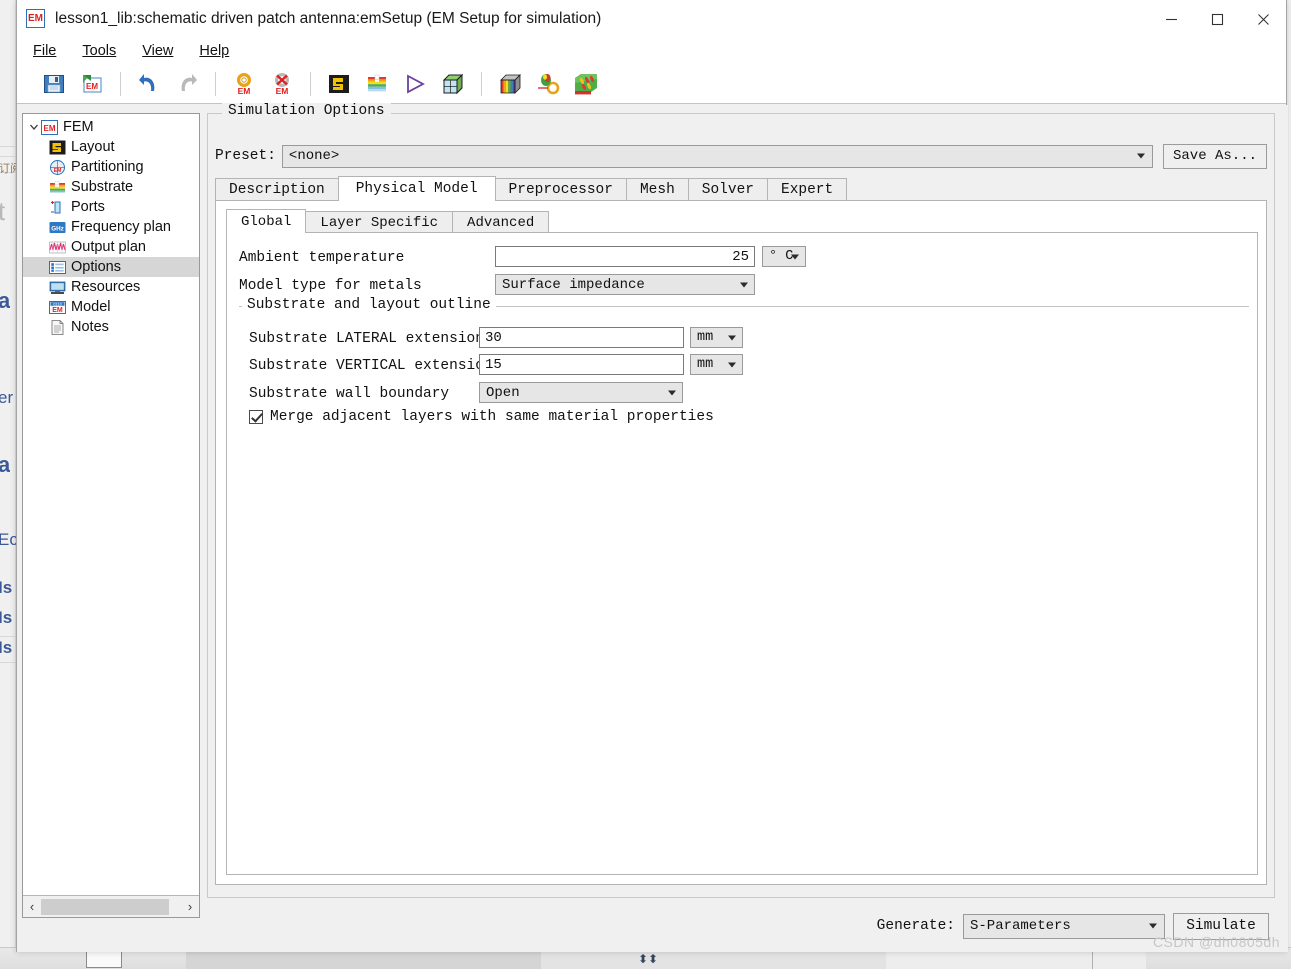 The width and height of the screenshot is (1291, 969). What do you see at coordinates (657, 189) in the screenshot?
I see `tab-mesh: Mesh` at bounding box center [657, 189].